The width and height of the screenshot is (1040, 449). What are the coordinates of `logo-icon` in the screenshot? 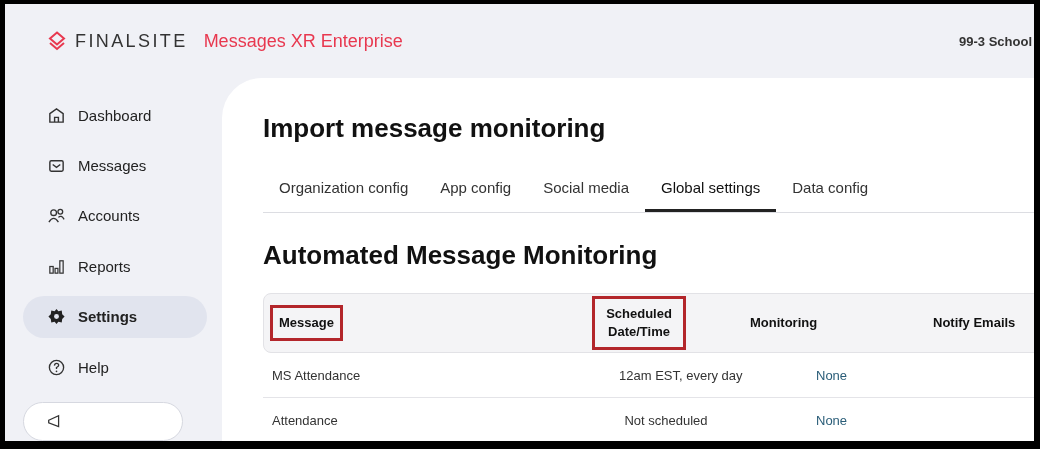 It's located at (57, 41).